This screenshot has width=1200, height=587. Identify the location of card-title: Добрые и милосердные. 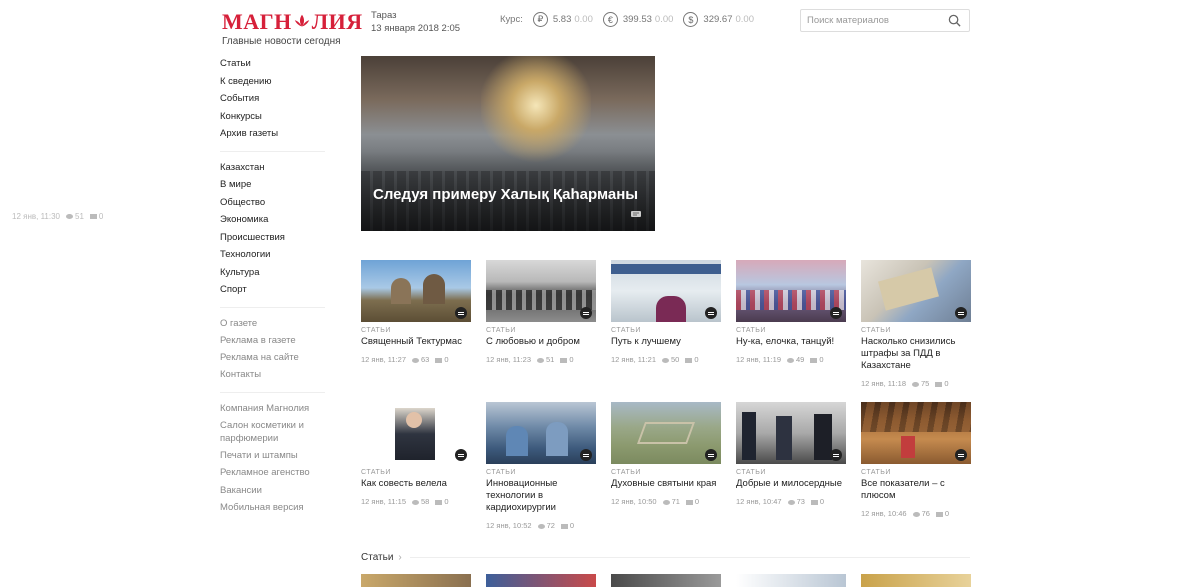
(791, 484).